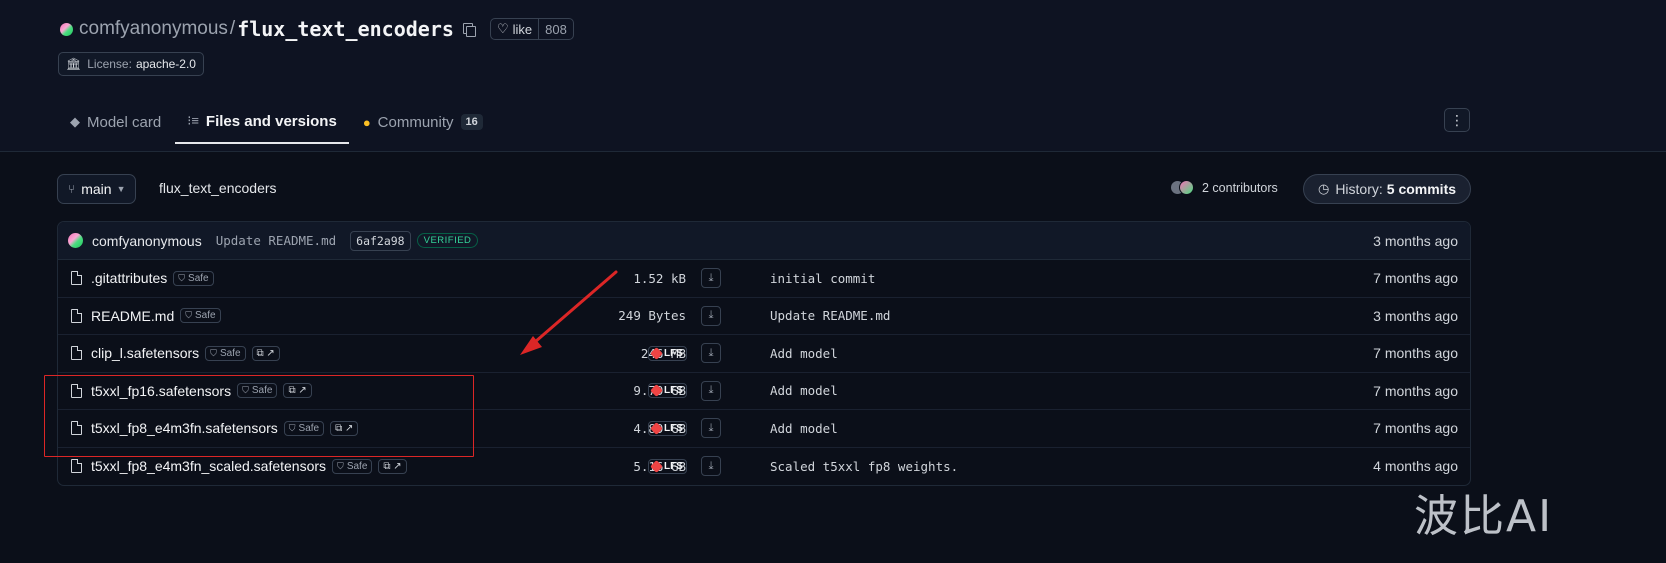 The height and width of the screenshot is (563, 1666). I want to click on file-name-link: clip_l.safetensors, so click(145, 353).